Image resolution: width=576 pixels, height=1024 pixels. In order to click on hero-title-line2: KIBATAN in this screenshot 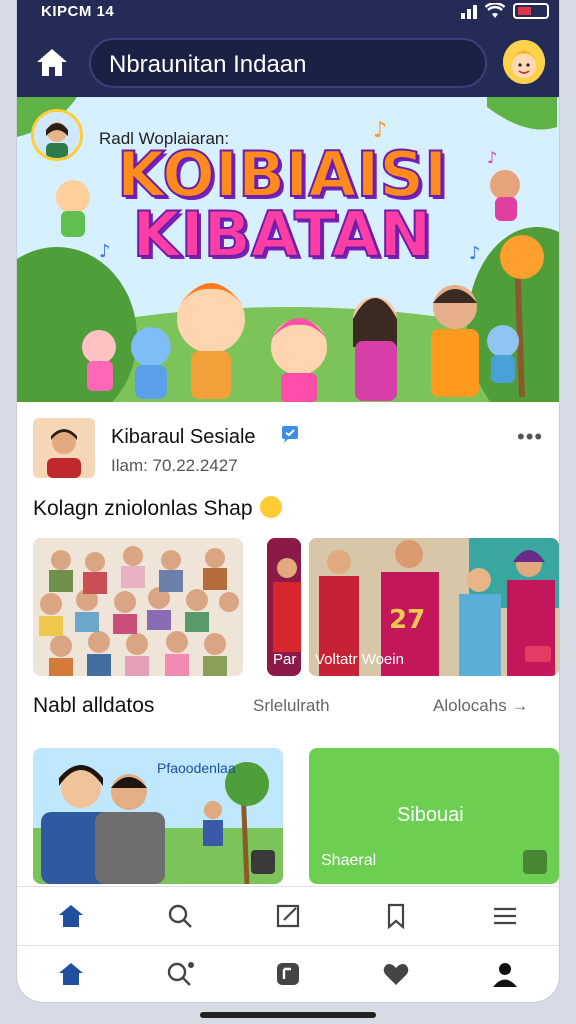, I will do `click(282, 234)`.